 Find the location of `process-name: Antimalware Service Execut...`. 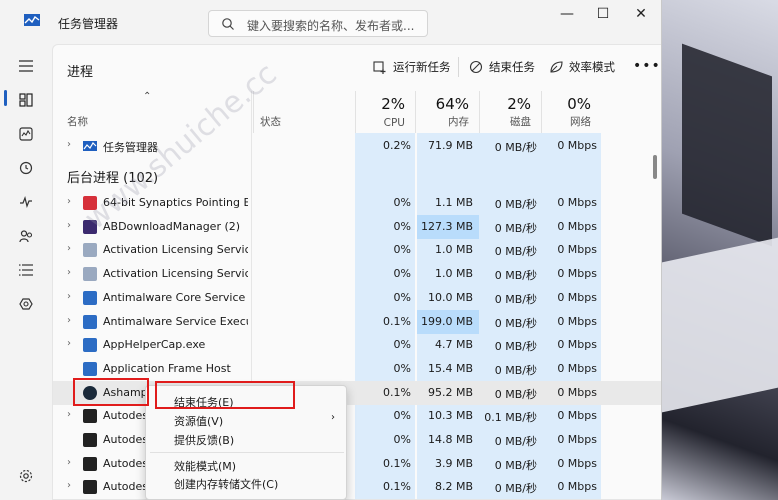

process-name: Antimalware Service Execut... is located at coordinates (175, 321).